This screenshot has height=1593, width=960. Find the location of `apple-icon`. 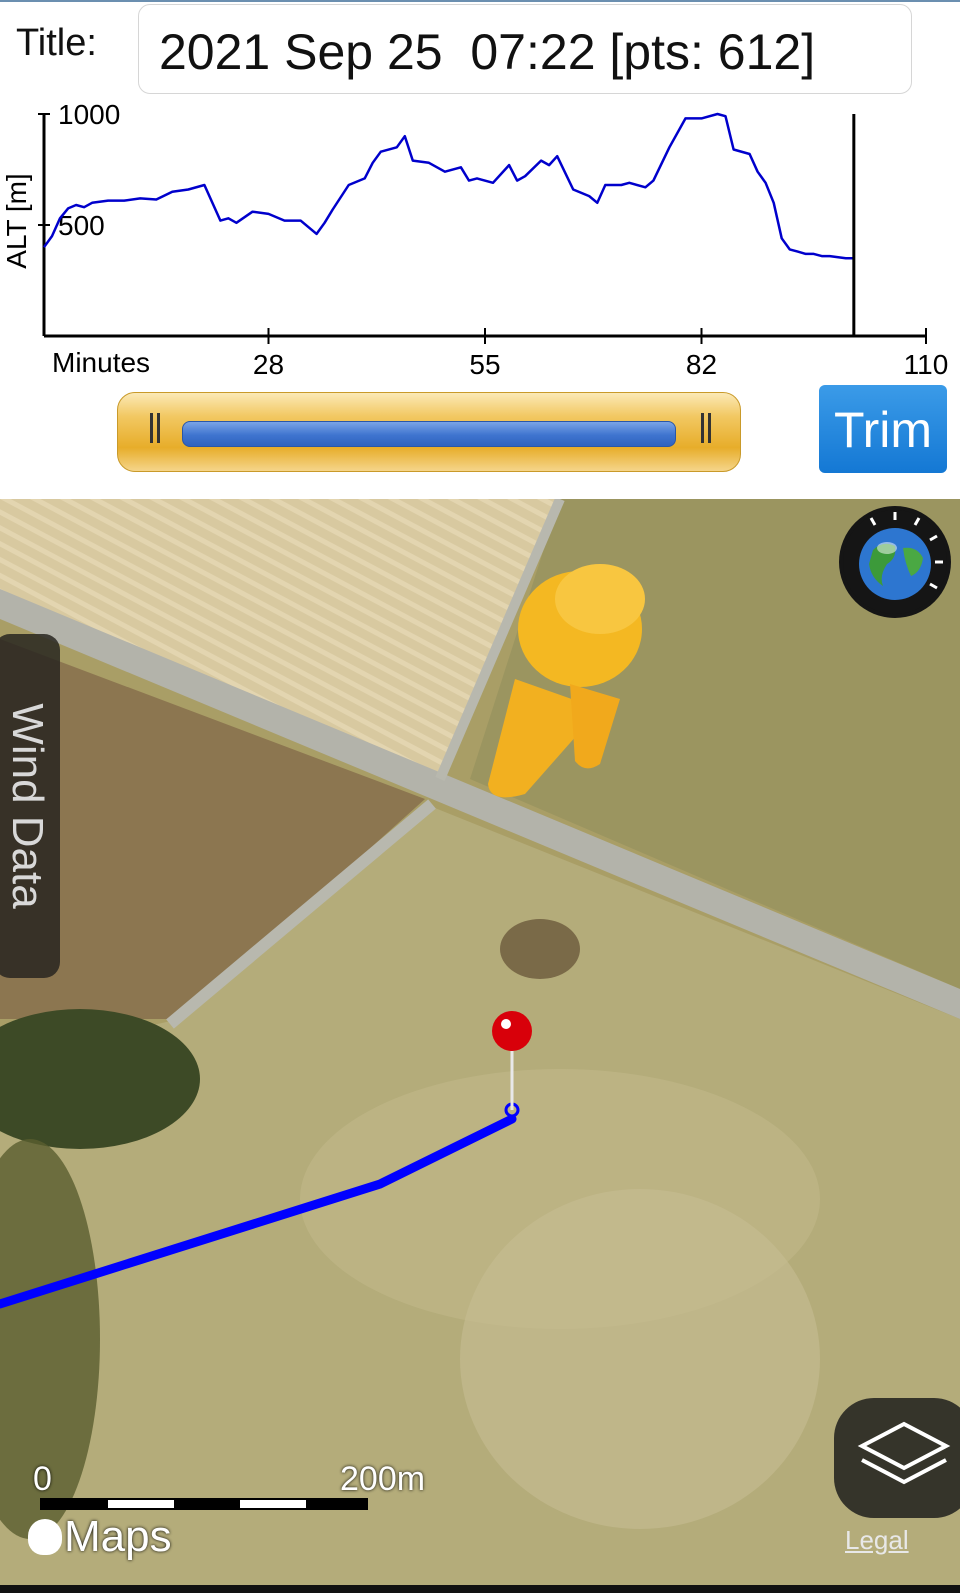

apple-icon is located at coordinates (45, 1537).